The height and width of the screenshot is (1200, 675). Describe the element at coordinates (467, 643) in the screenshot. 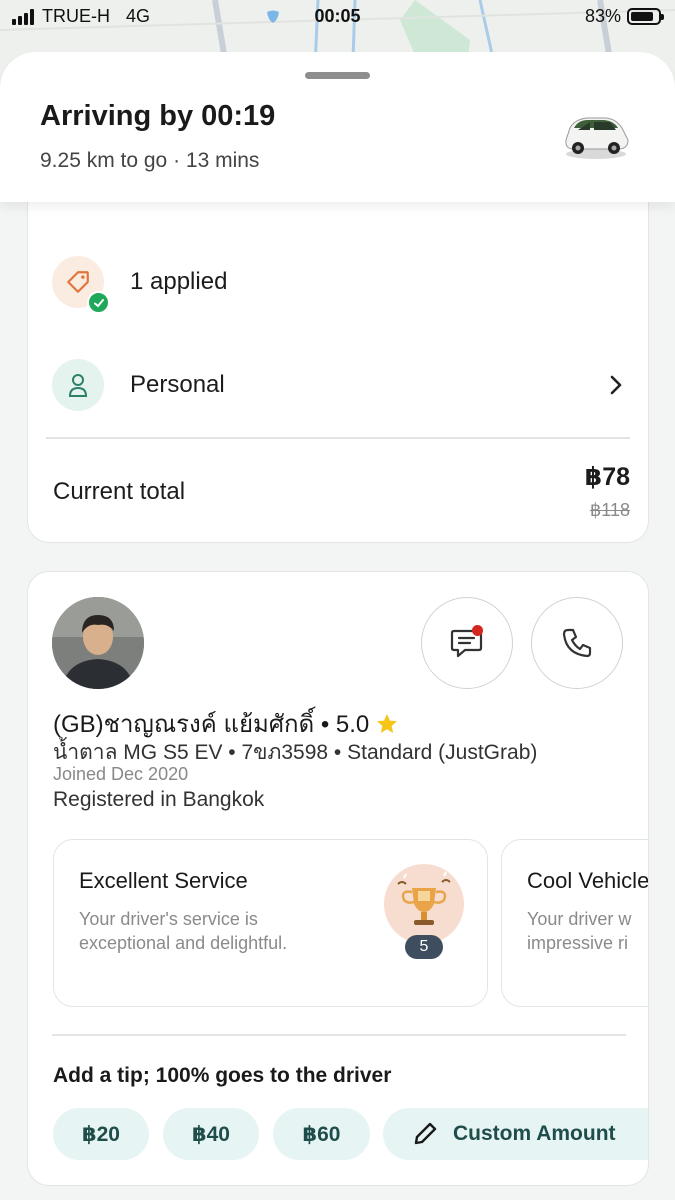

I see `chat-button` at that location.